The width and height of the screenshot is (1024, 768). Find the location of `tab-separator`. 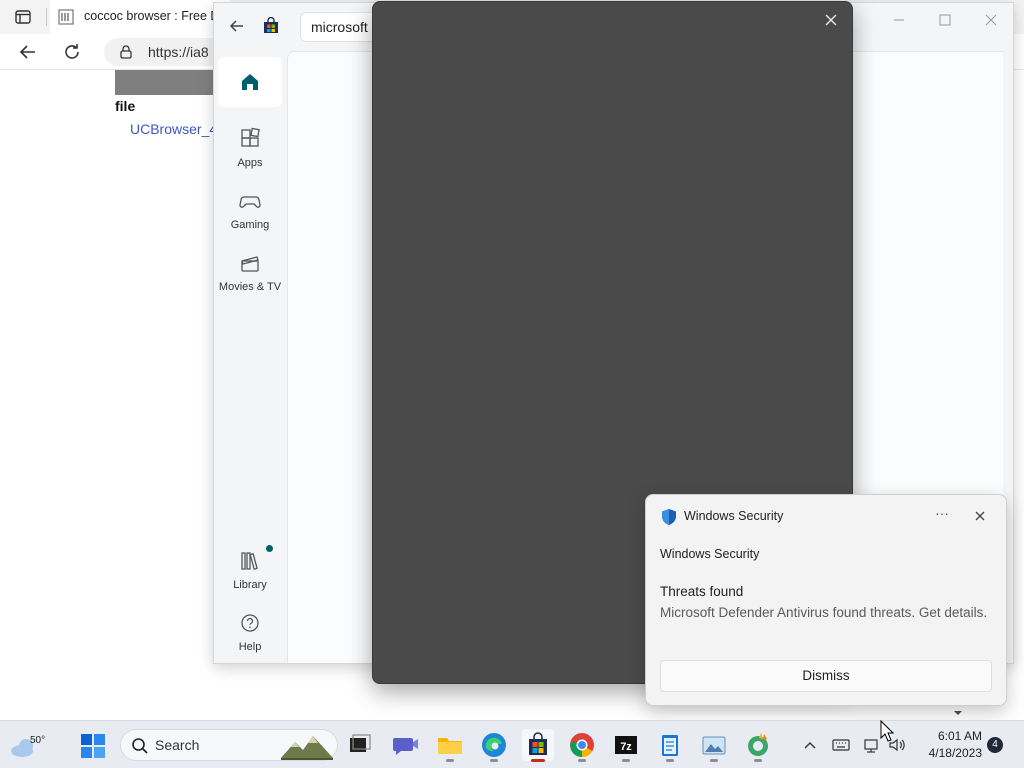

tab-separator is located at coordinates (46, 17).